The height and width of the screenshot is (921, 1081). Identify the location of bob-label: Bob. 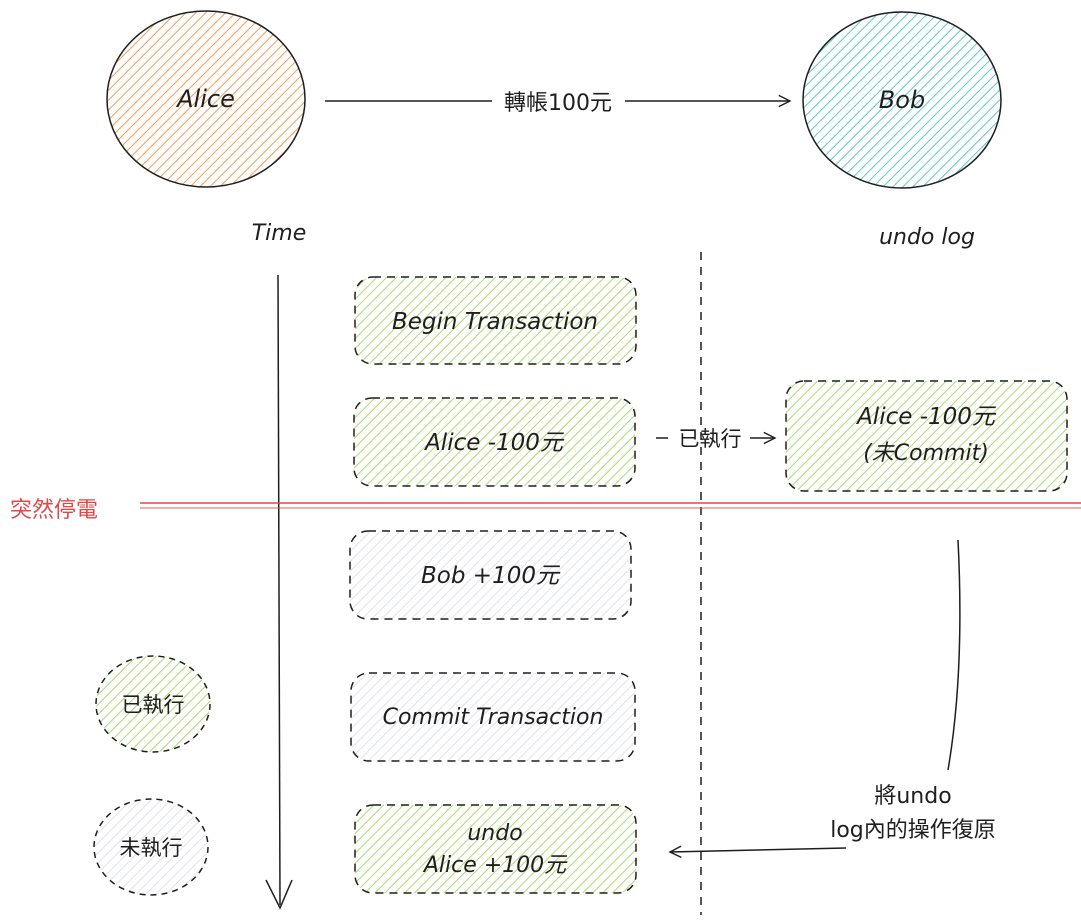
(902, 100).